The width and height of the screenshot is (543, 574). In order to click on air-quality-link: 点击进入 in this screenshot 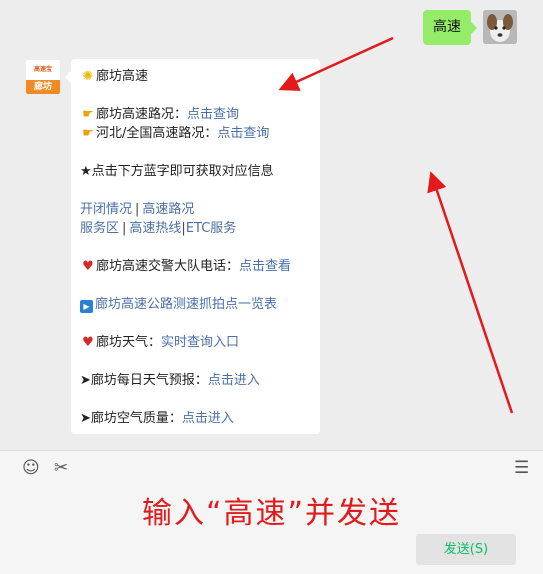, I will do `click(208, 418)`.